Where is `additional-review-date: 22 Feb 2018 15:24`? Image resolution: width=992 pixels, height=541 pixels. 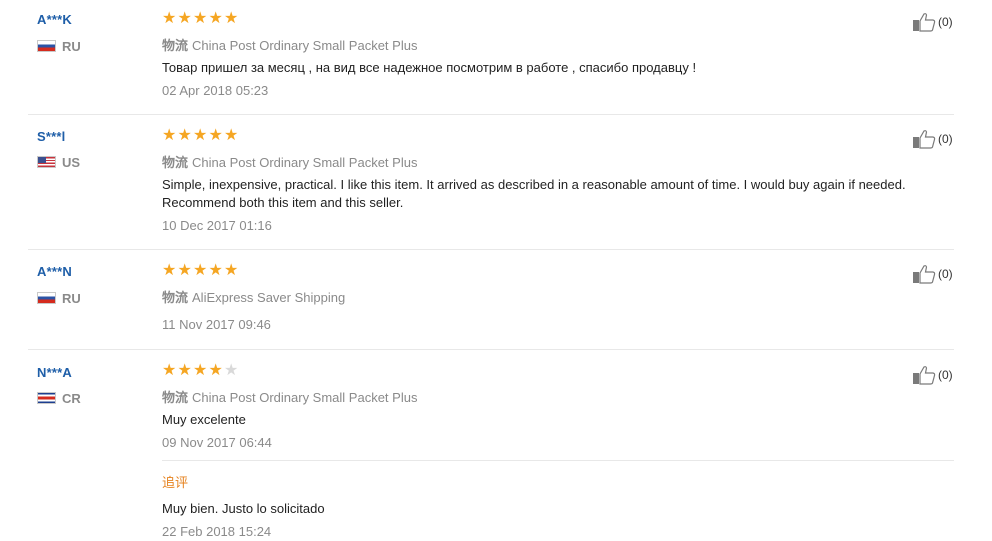
additional-review-date: 22 Feb 2018 15:24 is located at coordinates (217, 531).